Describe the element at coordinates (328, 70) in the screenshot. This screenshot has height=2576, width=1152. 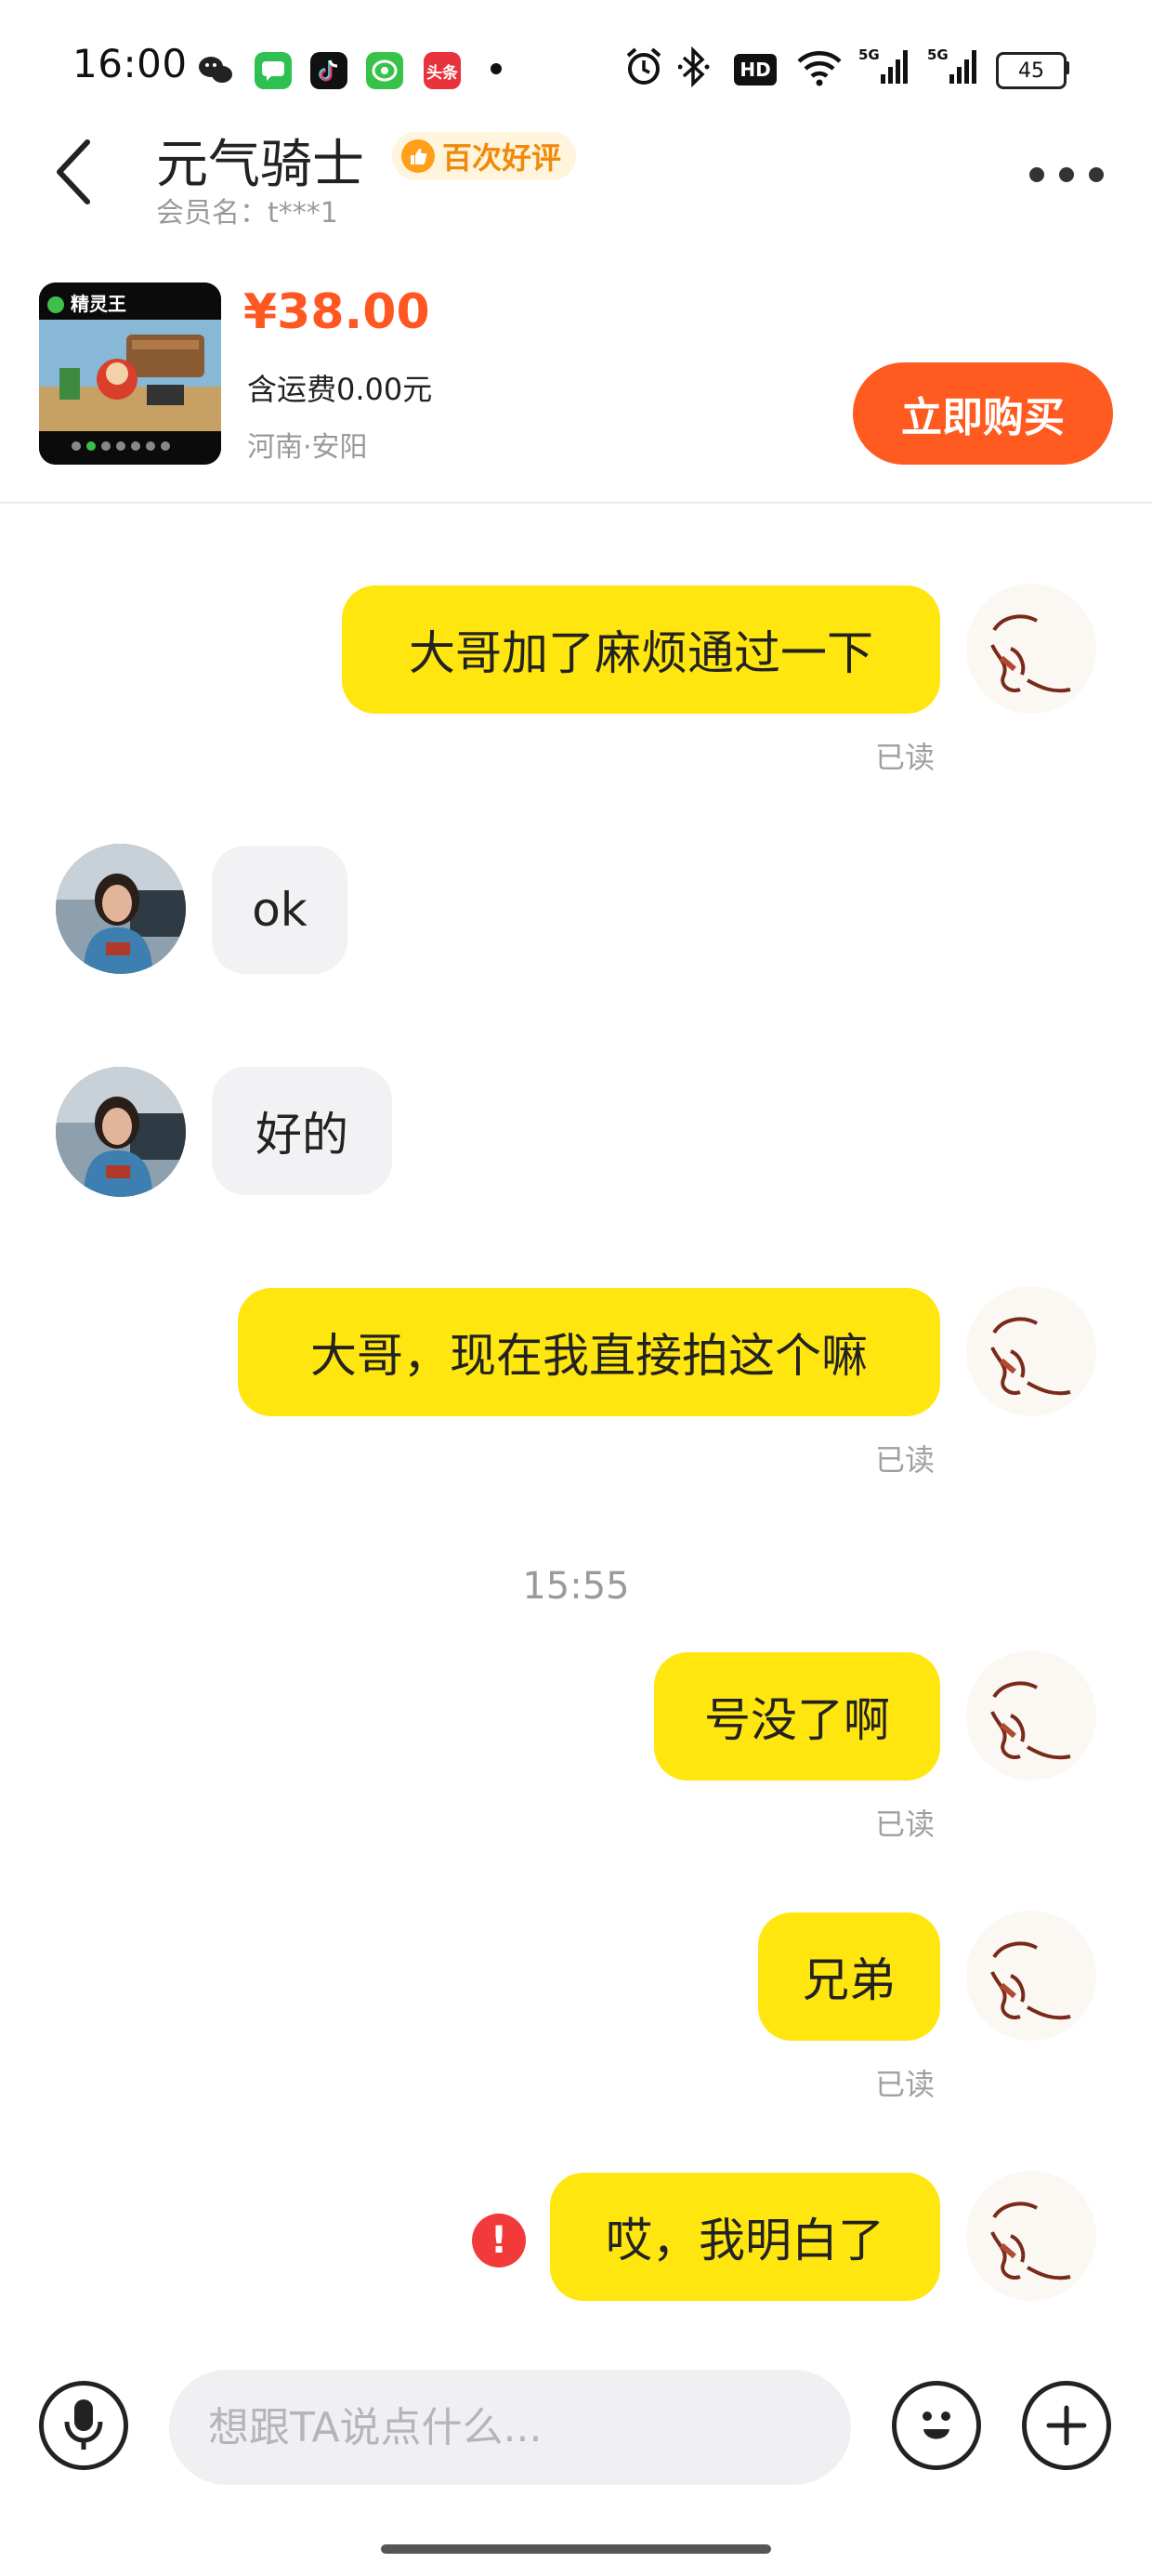
I see `tiktok-icon` at that location.